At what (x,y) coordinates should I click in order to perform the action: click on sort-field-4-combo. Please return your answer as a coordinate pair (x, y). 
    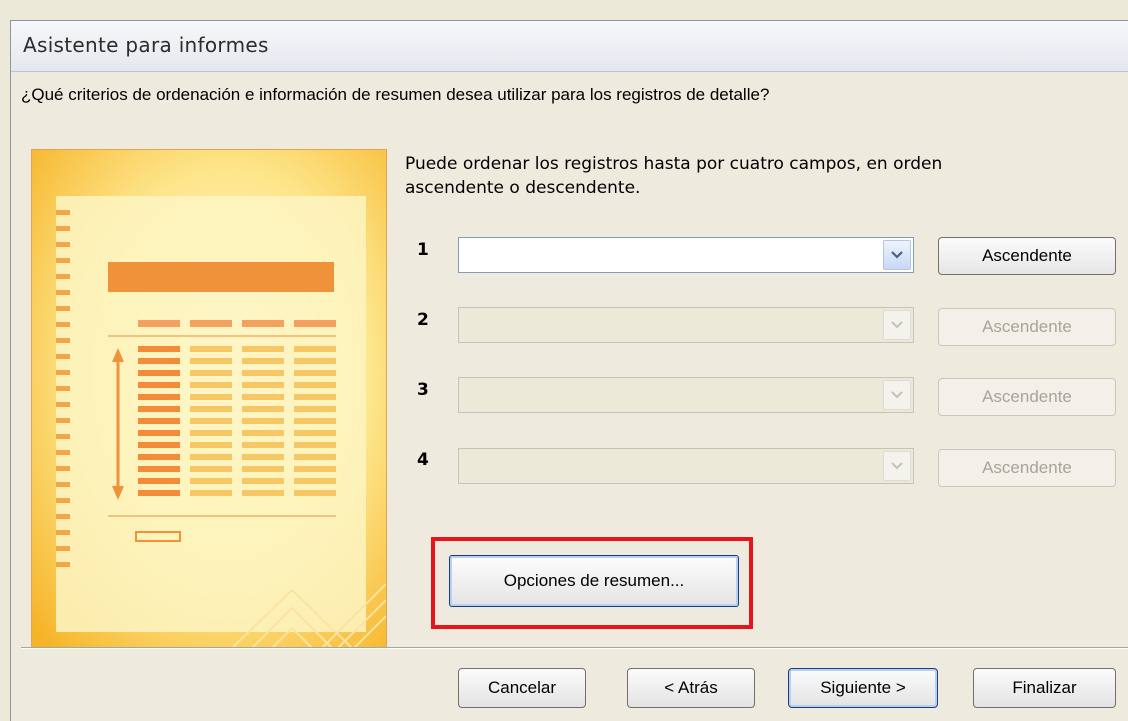
    Looking at the image, I should click on (686, 466).